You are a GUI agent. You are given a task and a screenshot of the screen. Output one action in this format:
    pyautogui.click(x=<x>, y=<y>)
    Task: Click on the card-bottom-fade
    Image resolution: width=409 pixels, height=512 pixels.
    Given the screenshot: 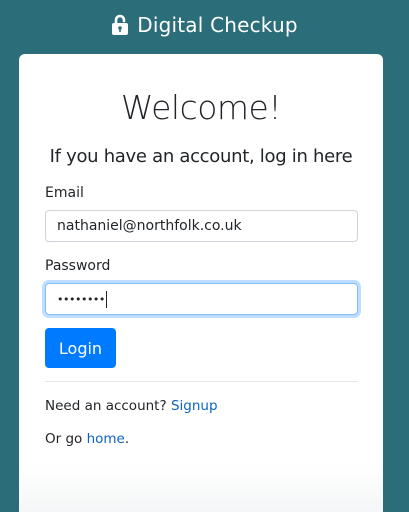 What is the action you would take?
    pyautogui.click(x=201, y=488)
    